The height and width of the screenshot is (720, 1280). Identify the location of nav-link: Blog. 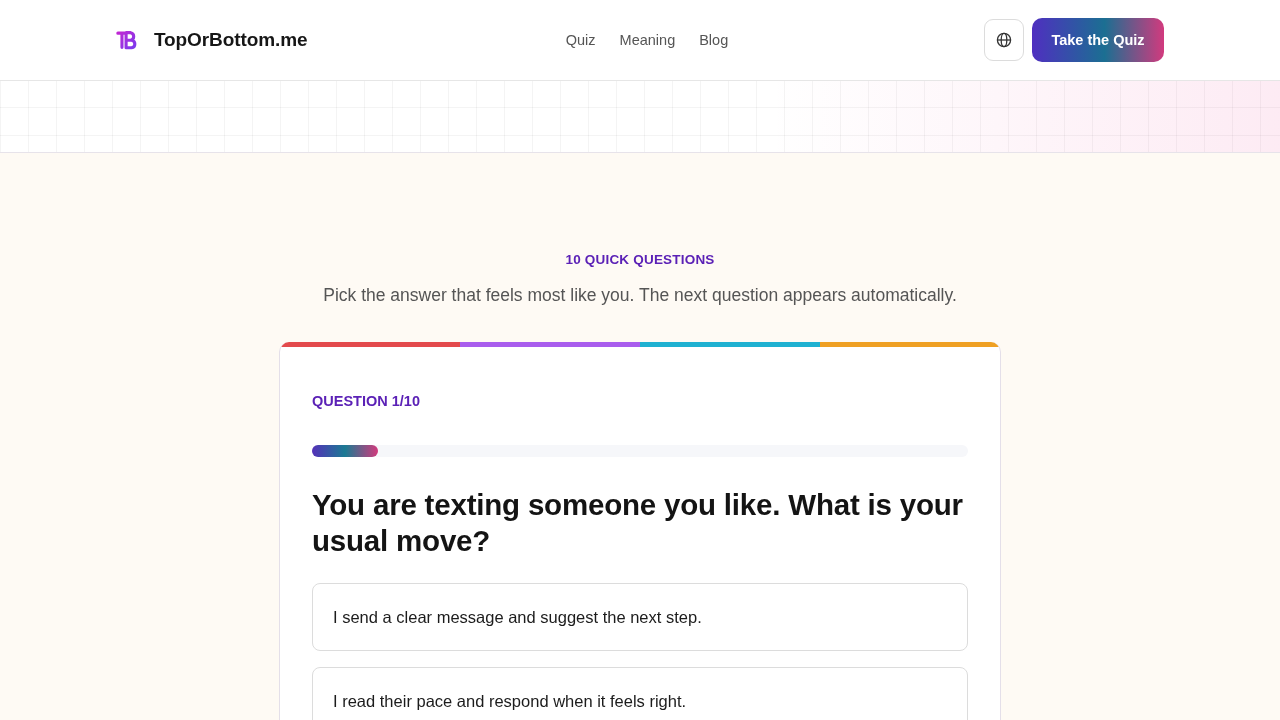
(714, 40).